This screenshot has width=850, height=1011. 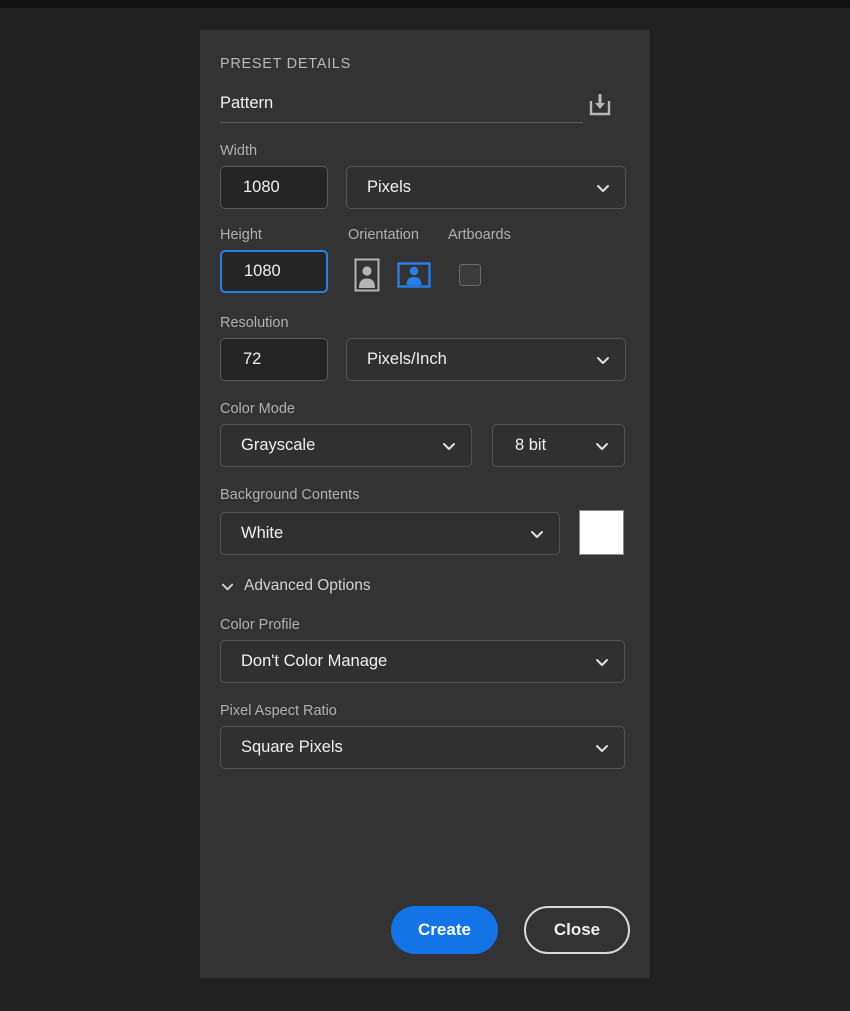 What do you see at coordinates (601, 532) in the screenshot?
I see `background-color-swatch` at bounding box center [601, 532].